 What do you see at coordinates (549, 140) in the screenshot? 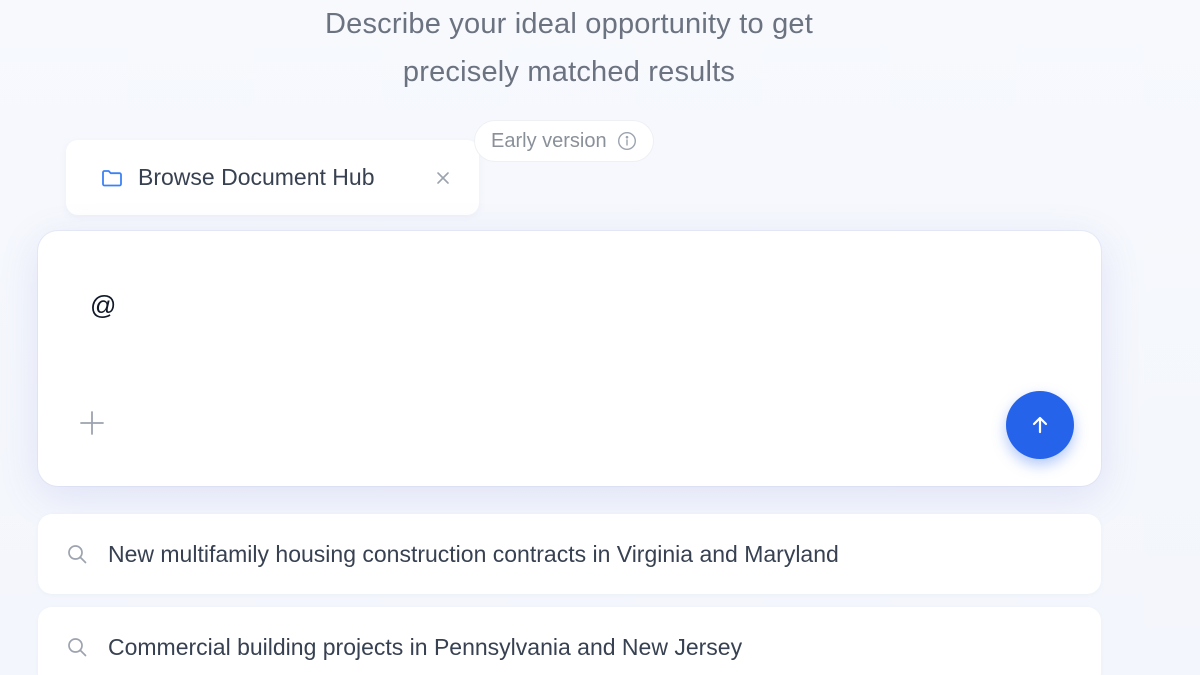
I see `early-version-label: Early version` at bounding box center [549, 140].